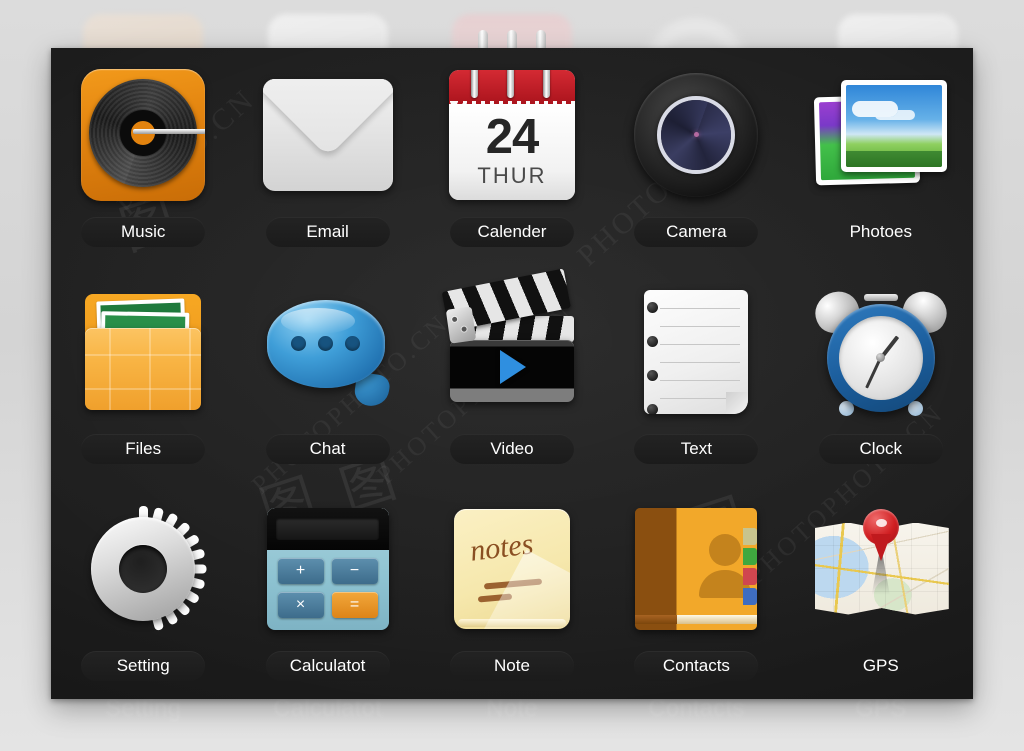  What do you see at coordinates (696, 135) in the screenshot?
I see `camera-lens-icon` at bounding box center [696, 135].